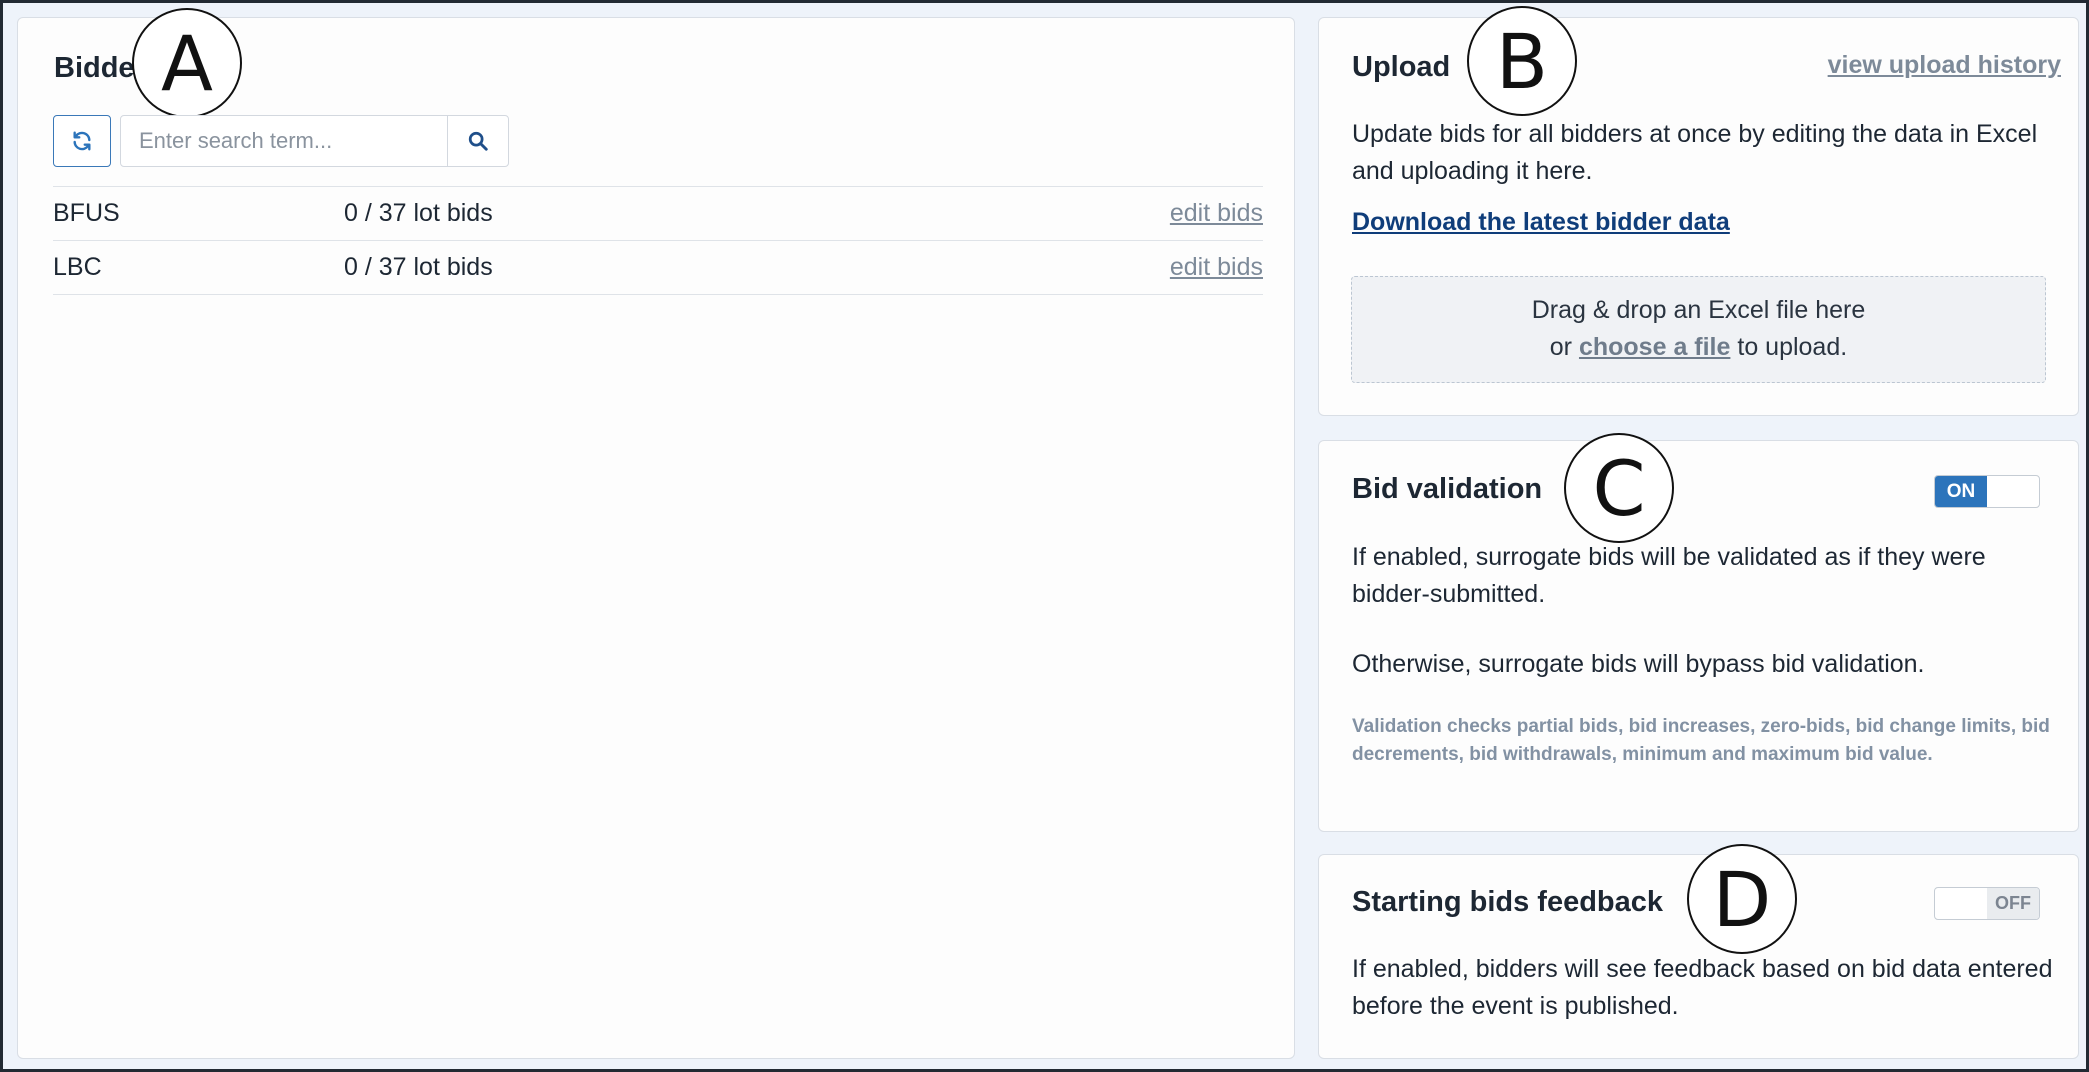  I want to click on starting-bids-feedback-toggle: OFF, so click(1987, 903).